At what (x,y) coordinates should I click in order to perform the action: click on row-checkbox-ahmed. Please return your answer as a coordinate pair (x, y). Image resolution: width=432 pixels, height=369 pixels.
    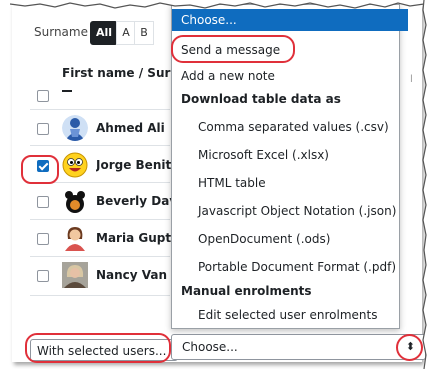
    Looking at the image, I should click on (43, 129).